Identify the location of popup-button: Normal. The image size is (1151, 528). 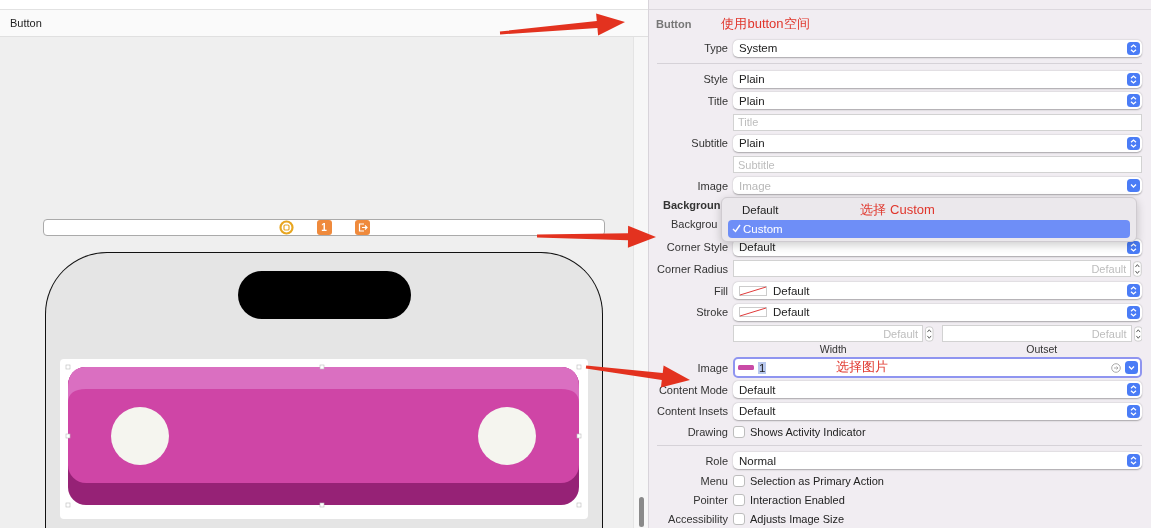
(937, 461).